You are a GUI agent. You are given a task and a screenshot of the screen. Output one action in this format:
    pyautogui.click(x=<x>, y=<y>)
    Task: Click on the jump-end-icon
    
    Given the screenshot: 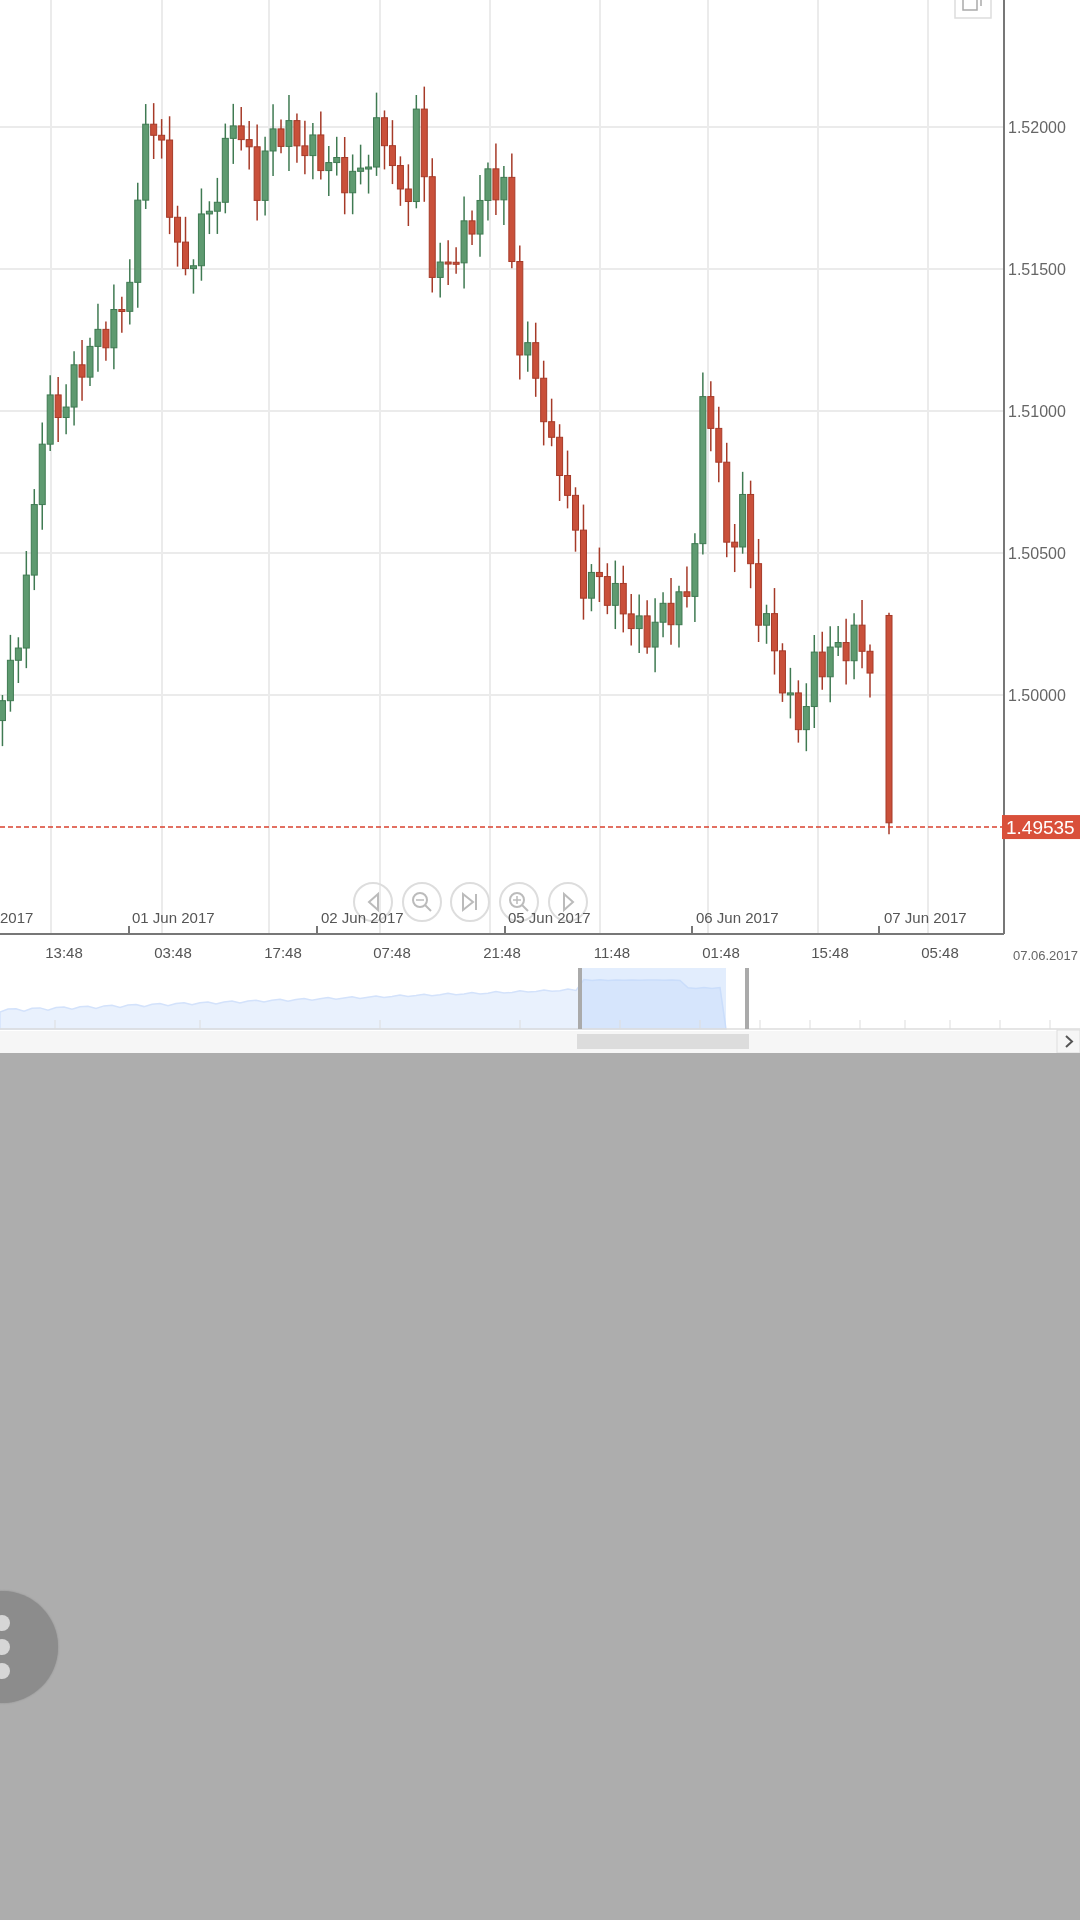 What is the action you would take?
    pyautogui.click(x=470, y=902)
    